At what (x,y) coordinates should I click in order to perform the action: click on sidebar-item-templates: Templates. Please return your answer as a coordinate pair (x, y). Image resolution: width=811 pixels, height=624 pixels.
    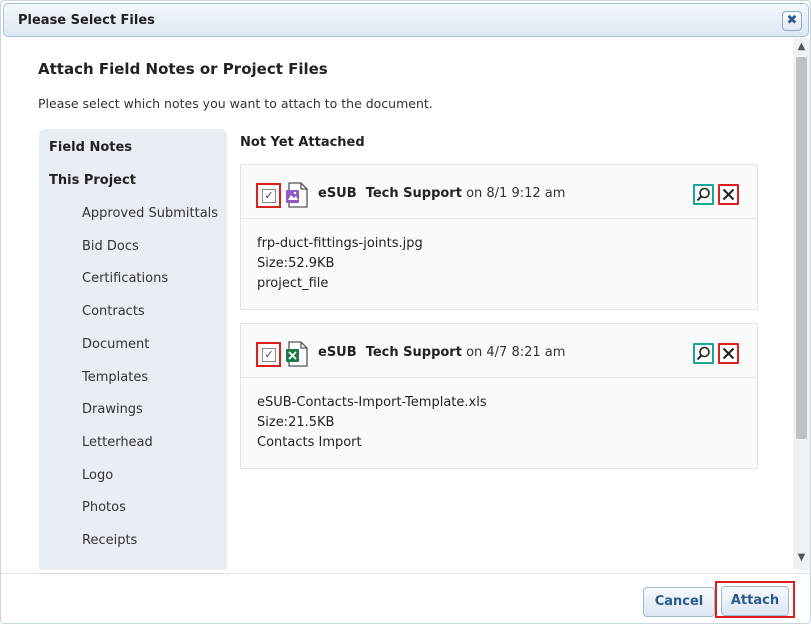
    Looking at the image, I should click on (115, 377).